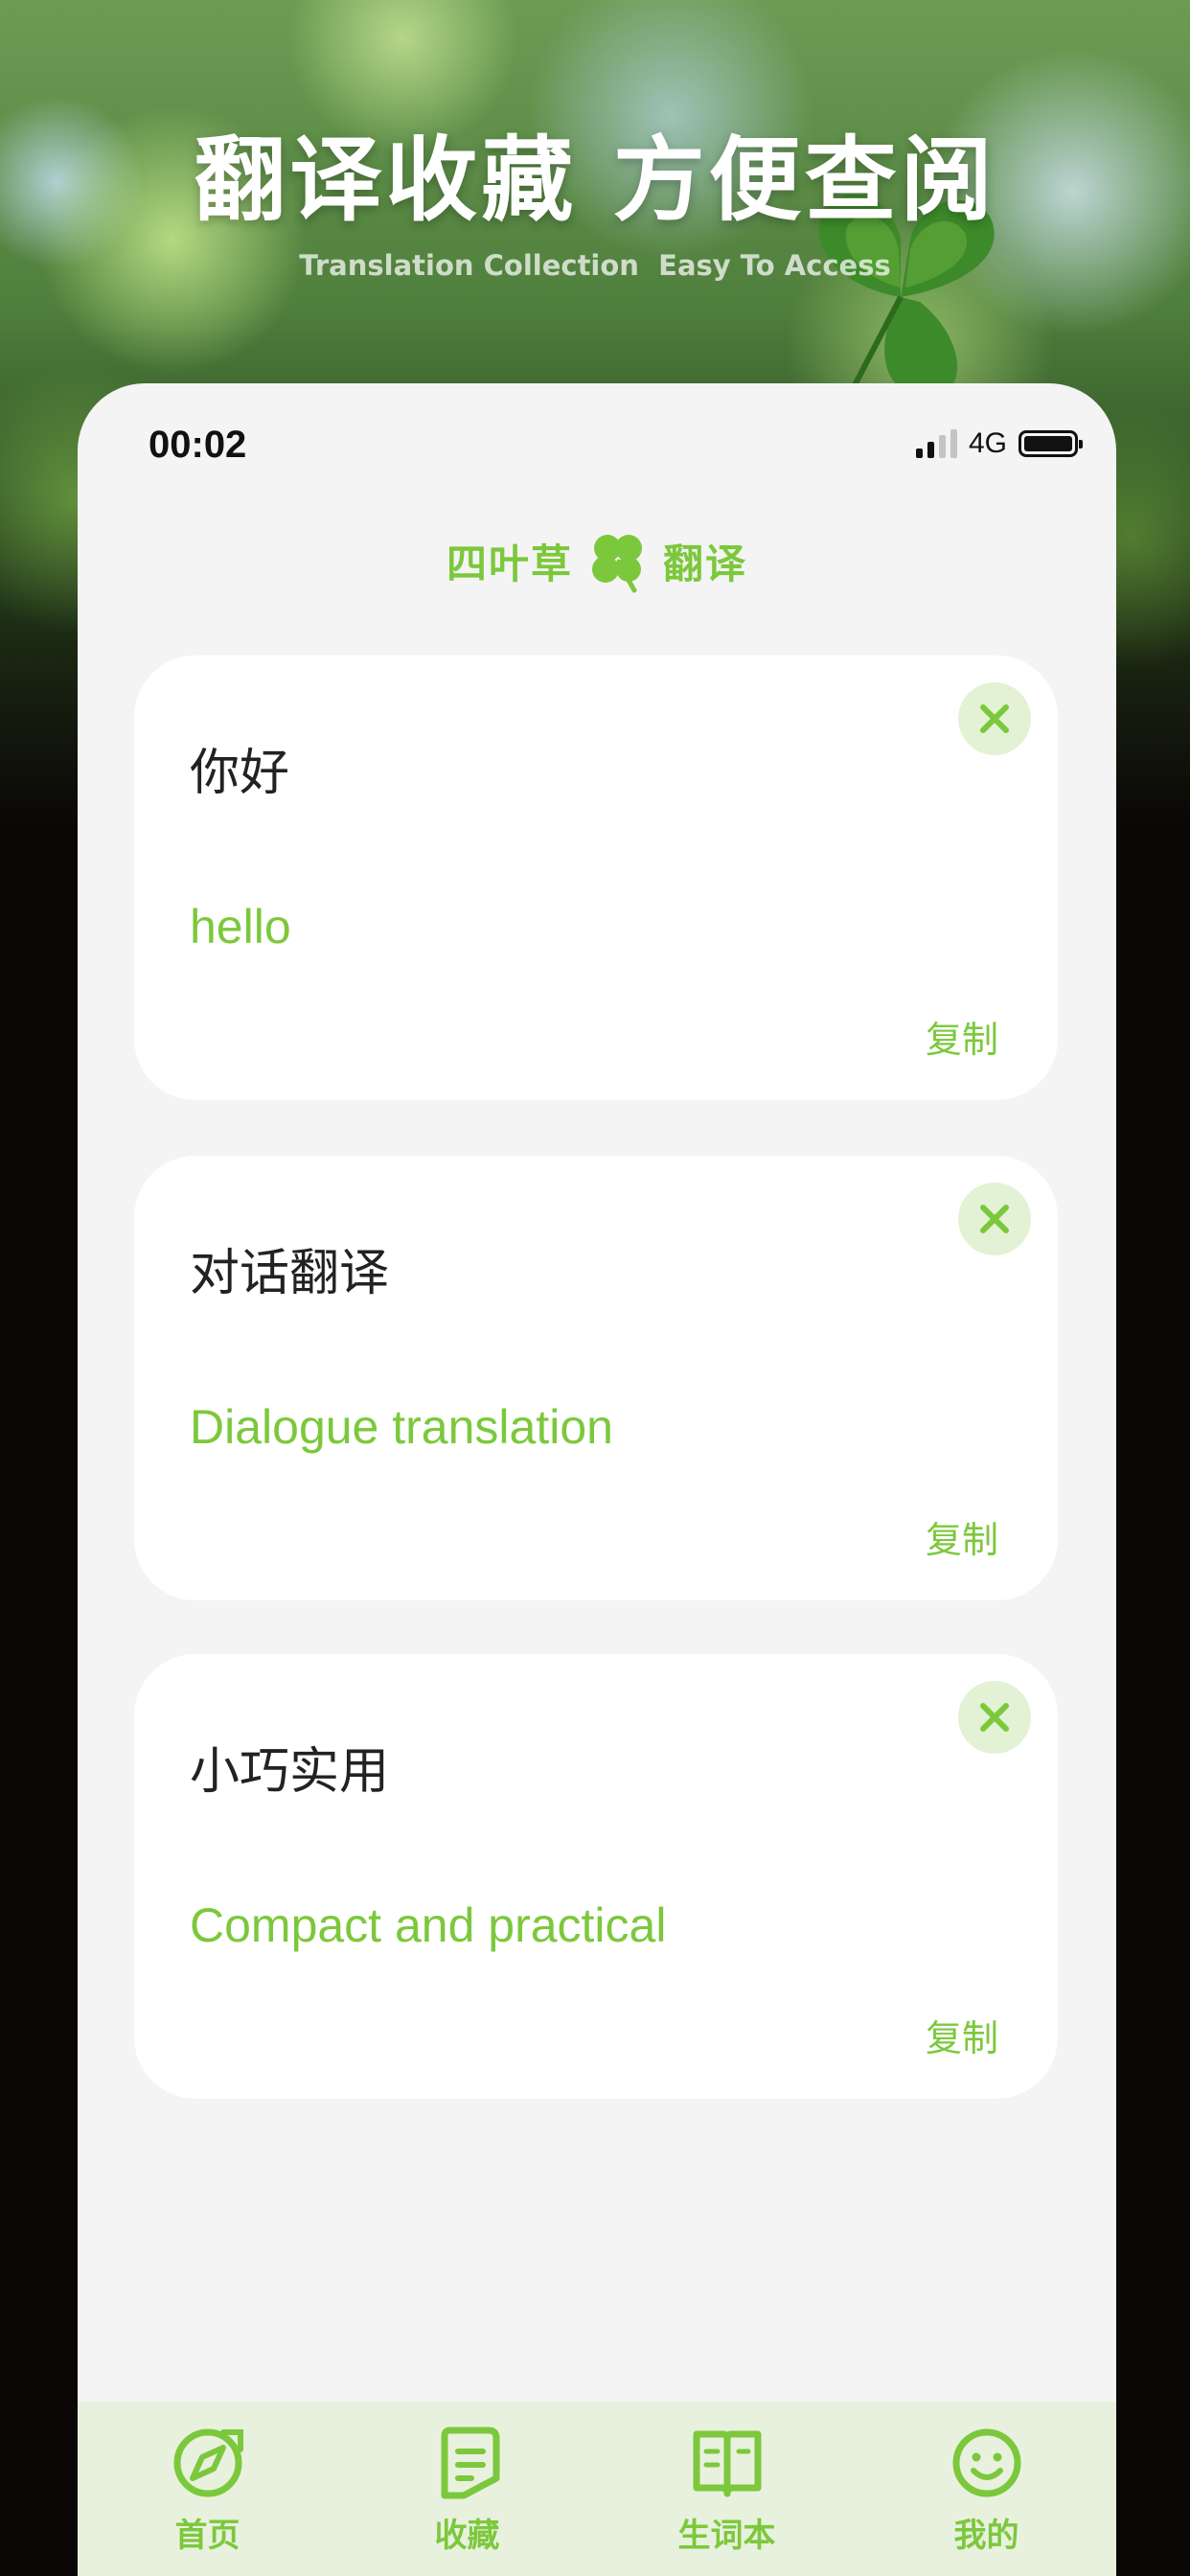  Describe the element at coordinates (402, 1427) in the screenshot. I see `translation-text: Dialogue translation` at that location.